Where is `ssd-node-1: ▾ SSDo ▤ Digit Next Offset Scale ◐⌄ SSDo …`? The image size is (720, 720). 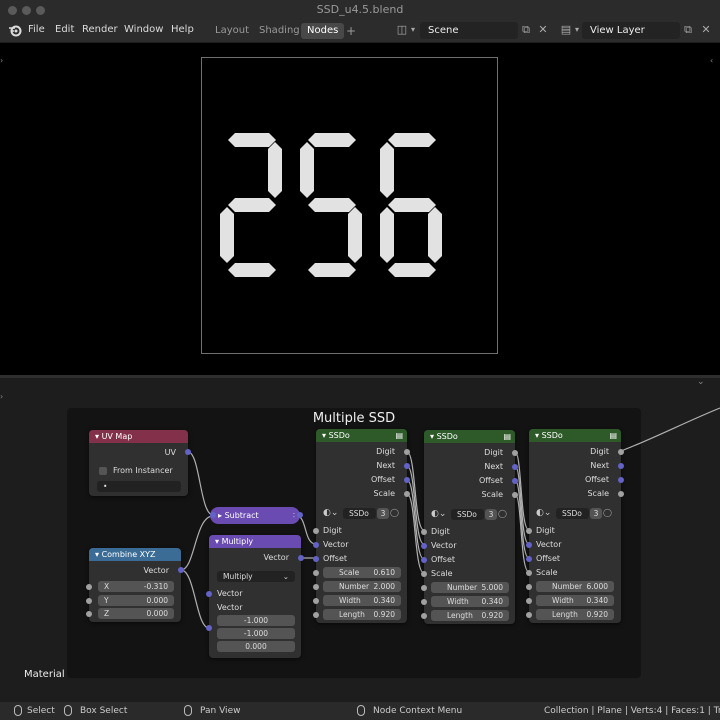
ssd-node-1: ▾ SSDo ▤ Digit Next Offset Scale ◐⌄ SSDo … is located at coordinates (361, 526).